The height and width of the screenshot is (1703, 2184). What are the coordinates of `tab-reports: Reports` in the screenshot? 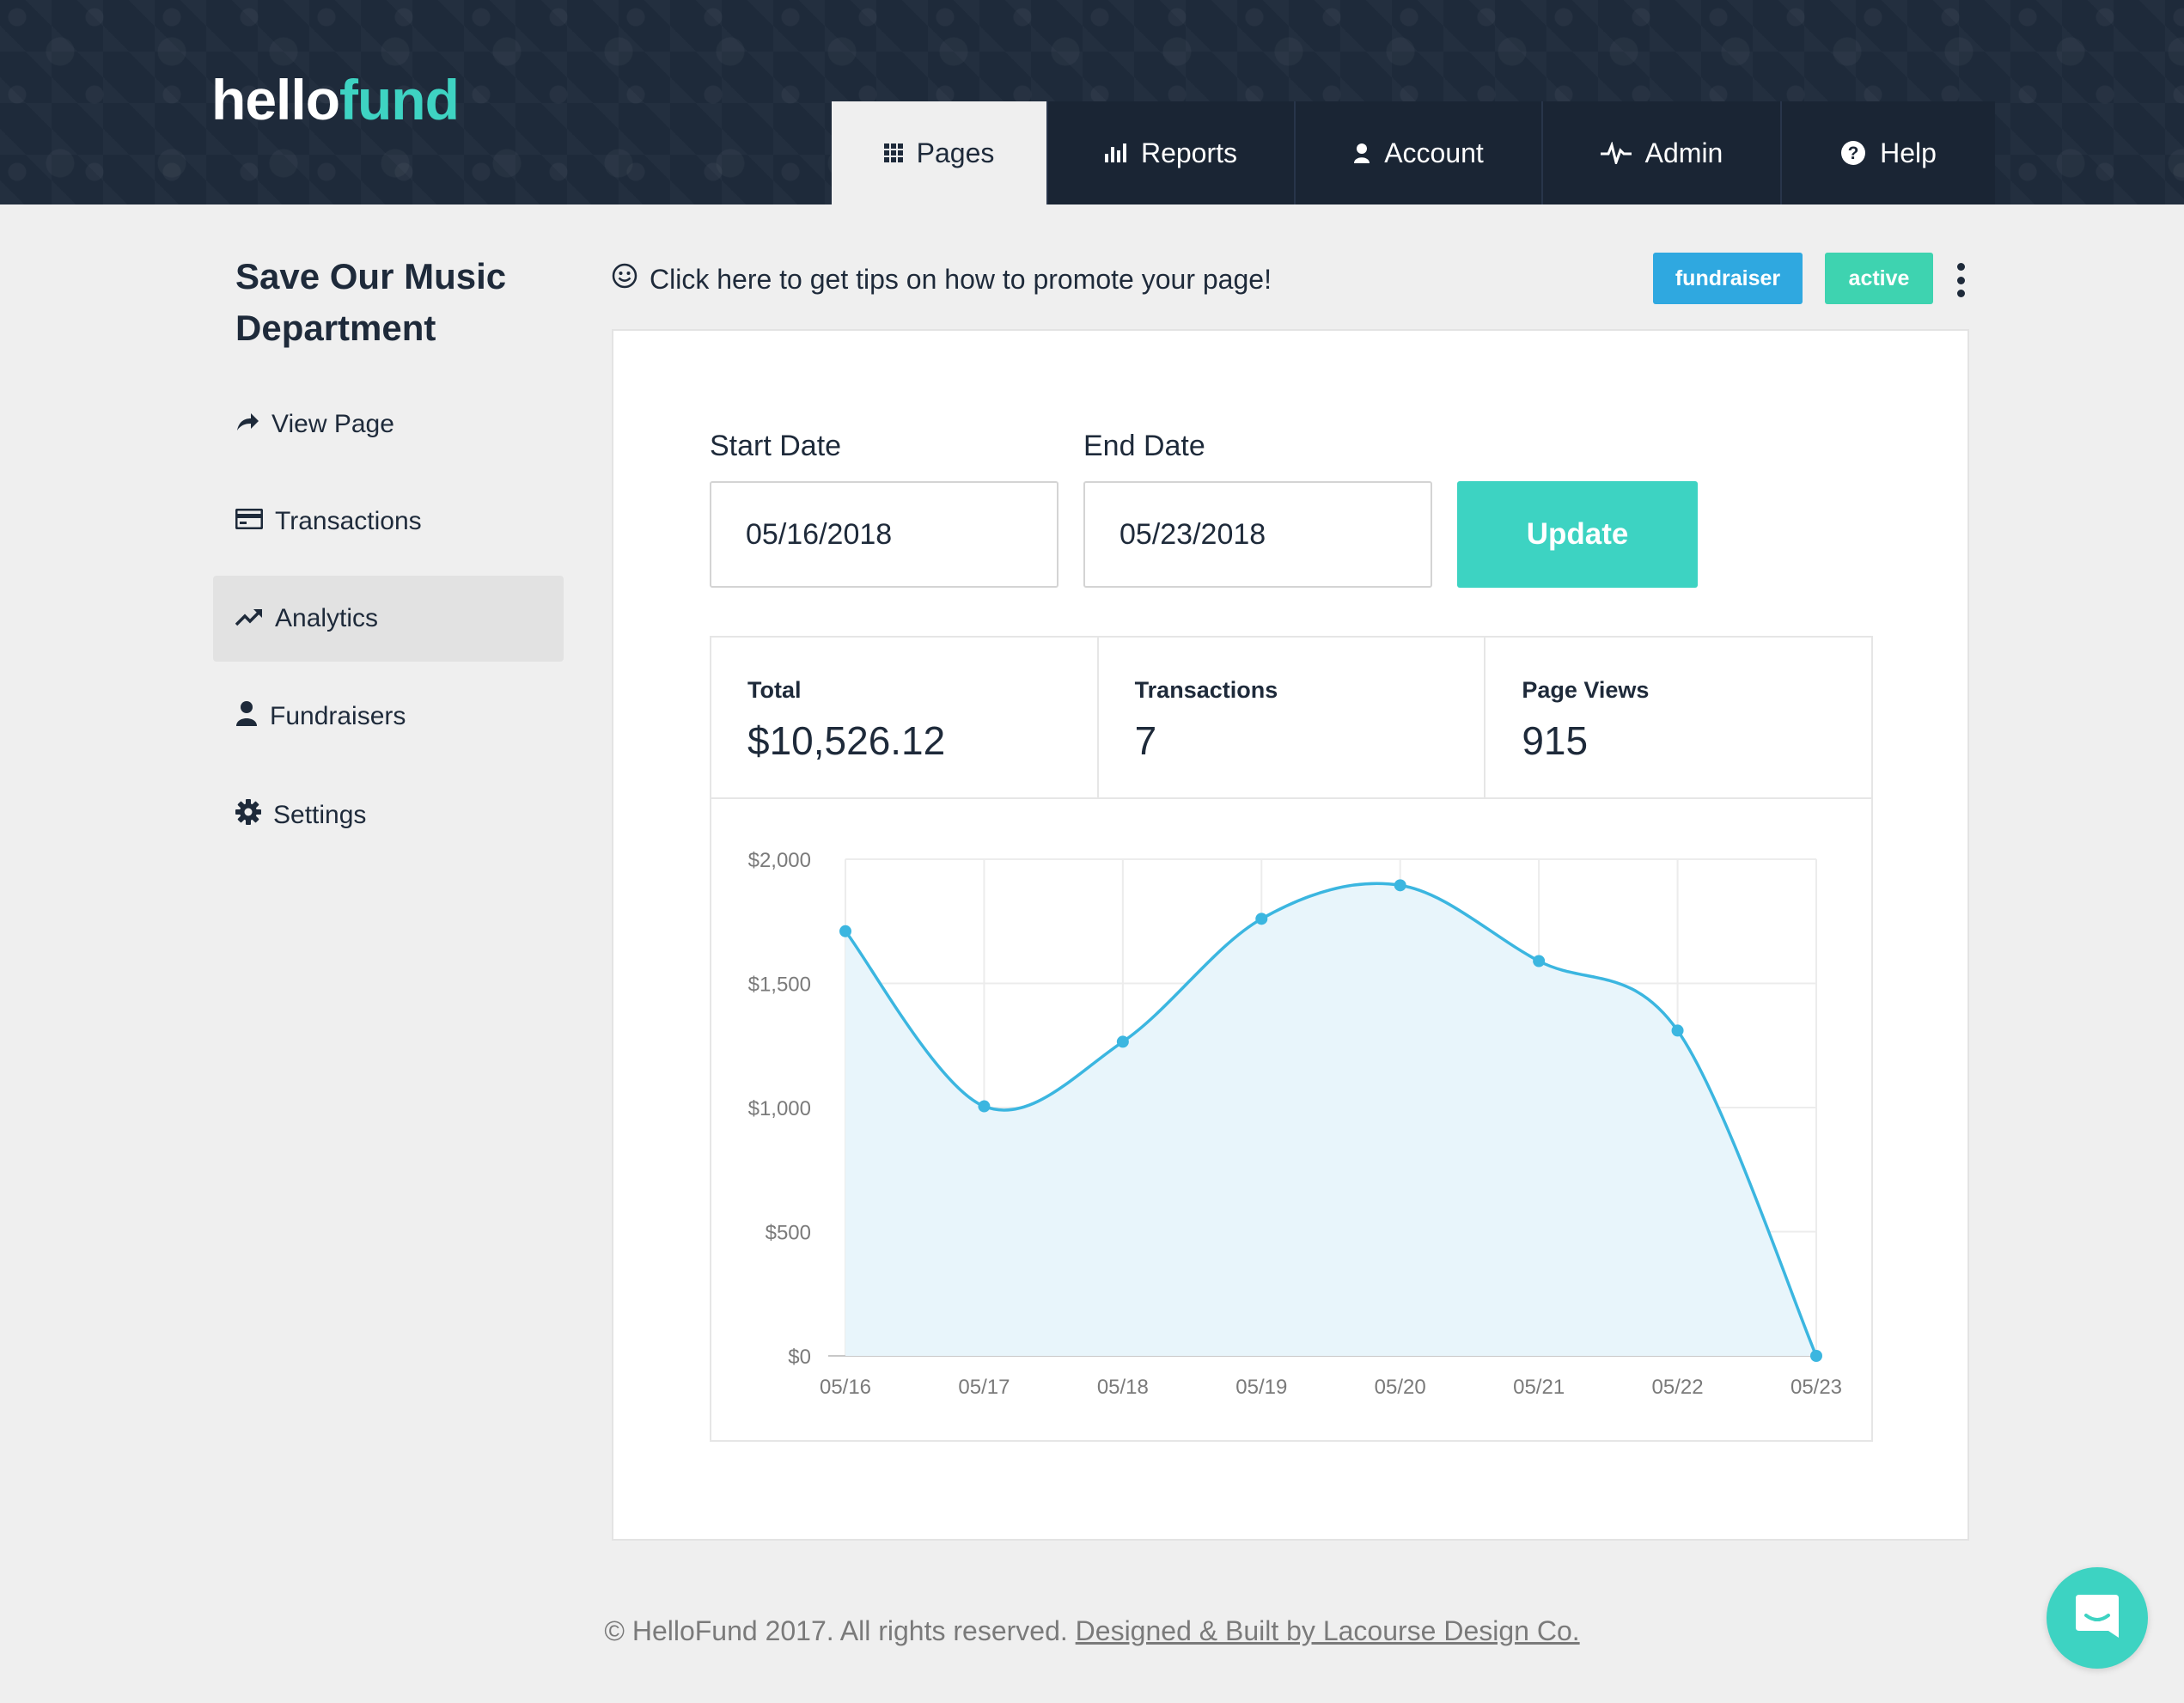 It's located at (1172, 152).